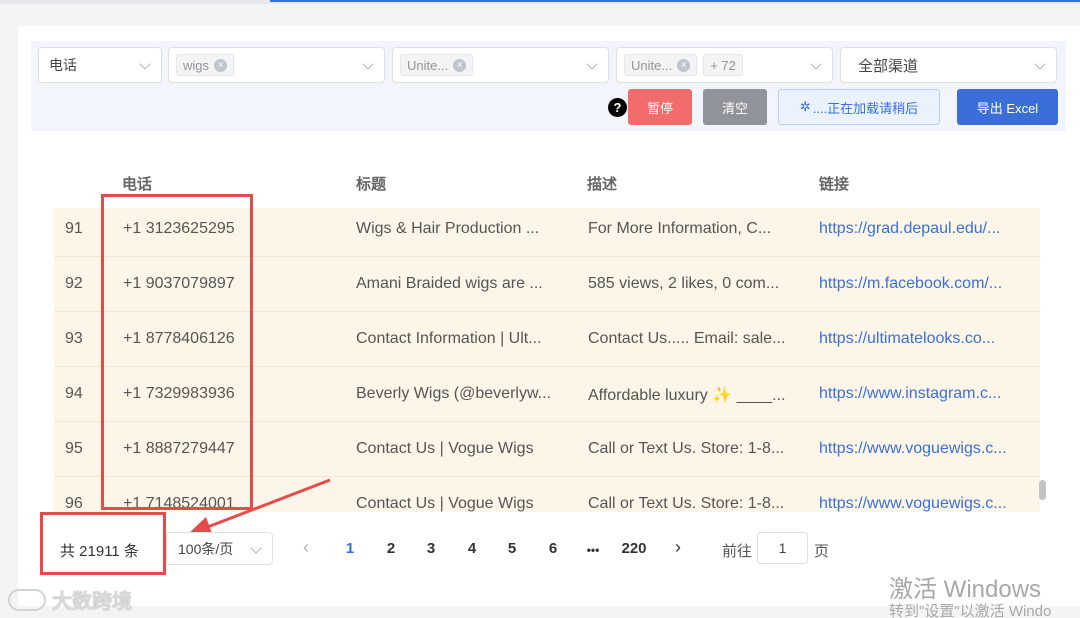 The height and width of the screenshot is (618, 1080). Describe the element at coordinates (92, 602) in the screenshot. I see `brand-watermark-text: 大数跨境` at that location.